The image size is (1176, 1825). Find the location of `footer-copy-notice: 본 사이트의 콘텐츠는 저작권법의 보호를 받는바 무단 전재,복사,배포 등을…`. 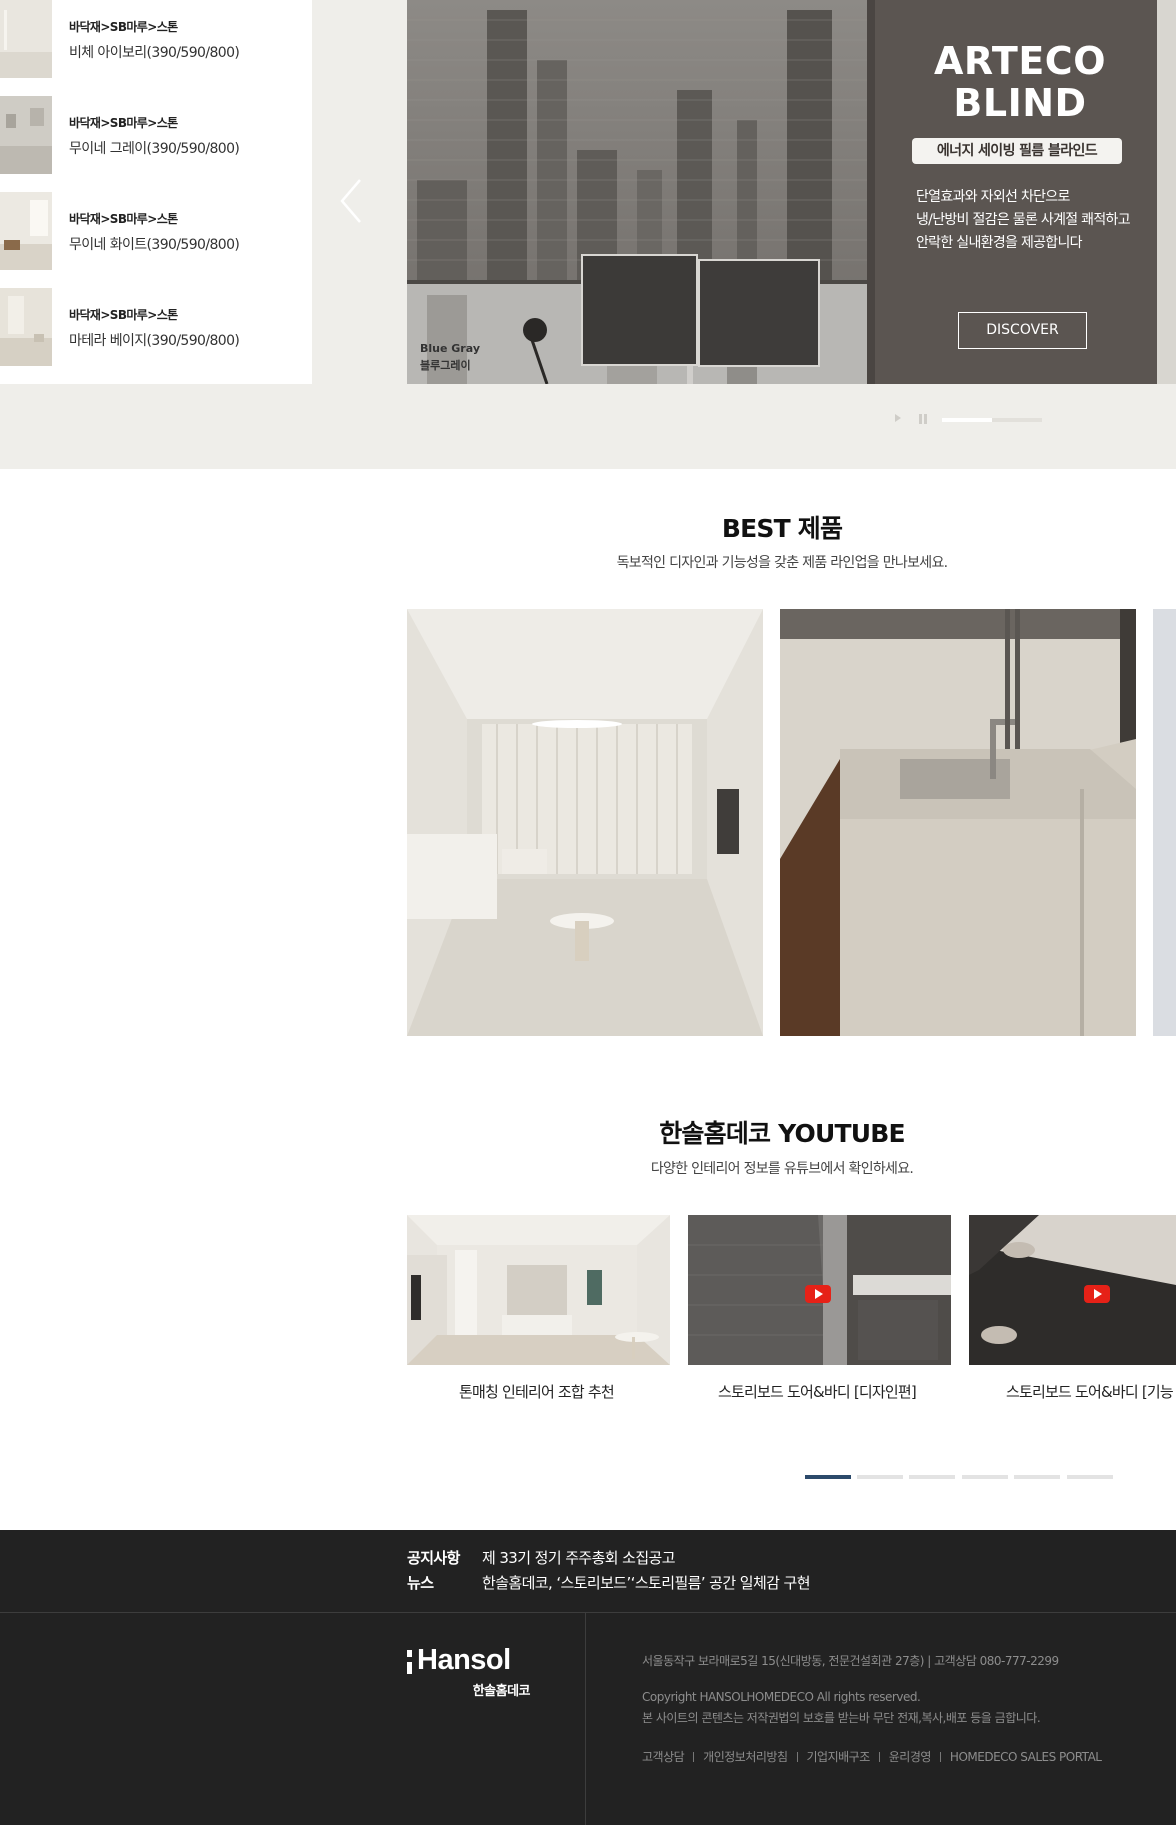

footer-copy-notice: 본 사이트의 콘텐츠는 저작권법의 보호를 받는바 무단 전재,복사,배포 등을… is located at coordinates (841, 1718).